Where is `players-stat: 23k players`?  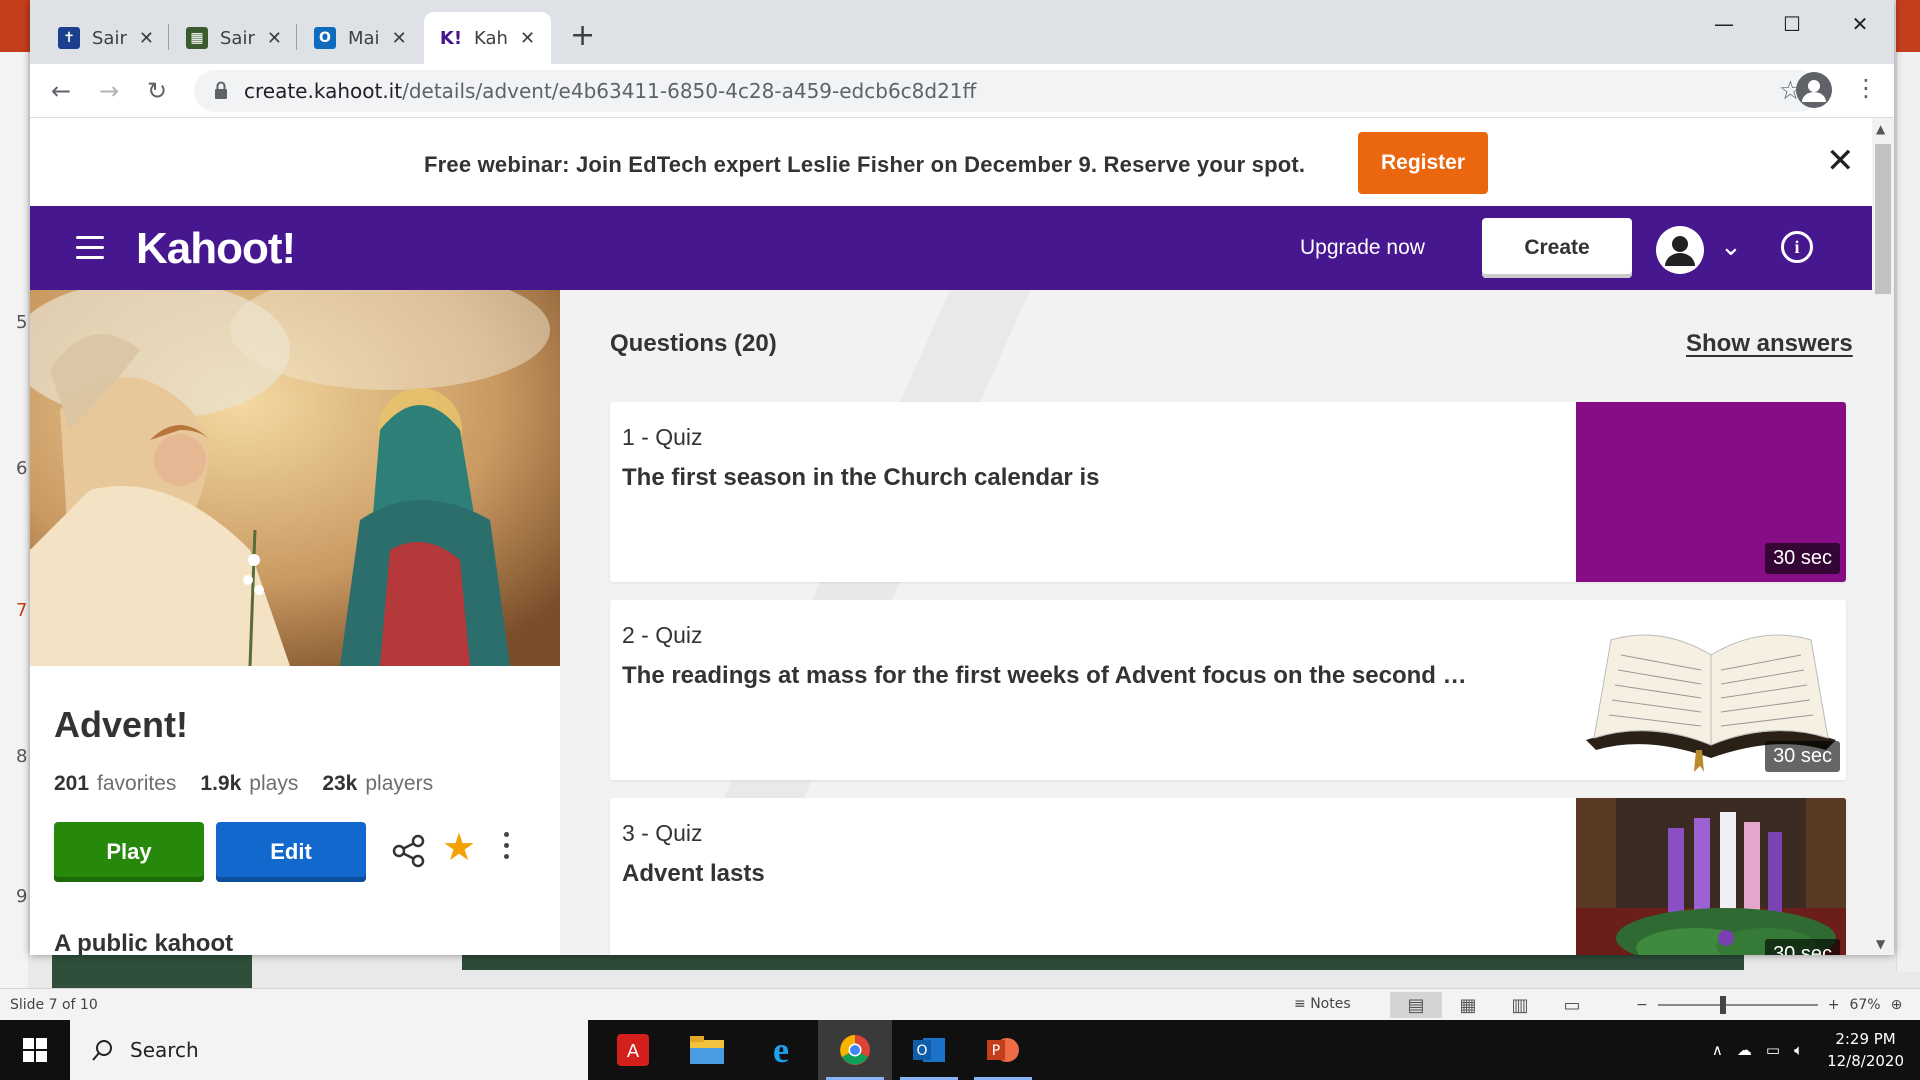 players-stat: 23k players is located at coordinates (378, 783).